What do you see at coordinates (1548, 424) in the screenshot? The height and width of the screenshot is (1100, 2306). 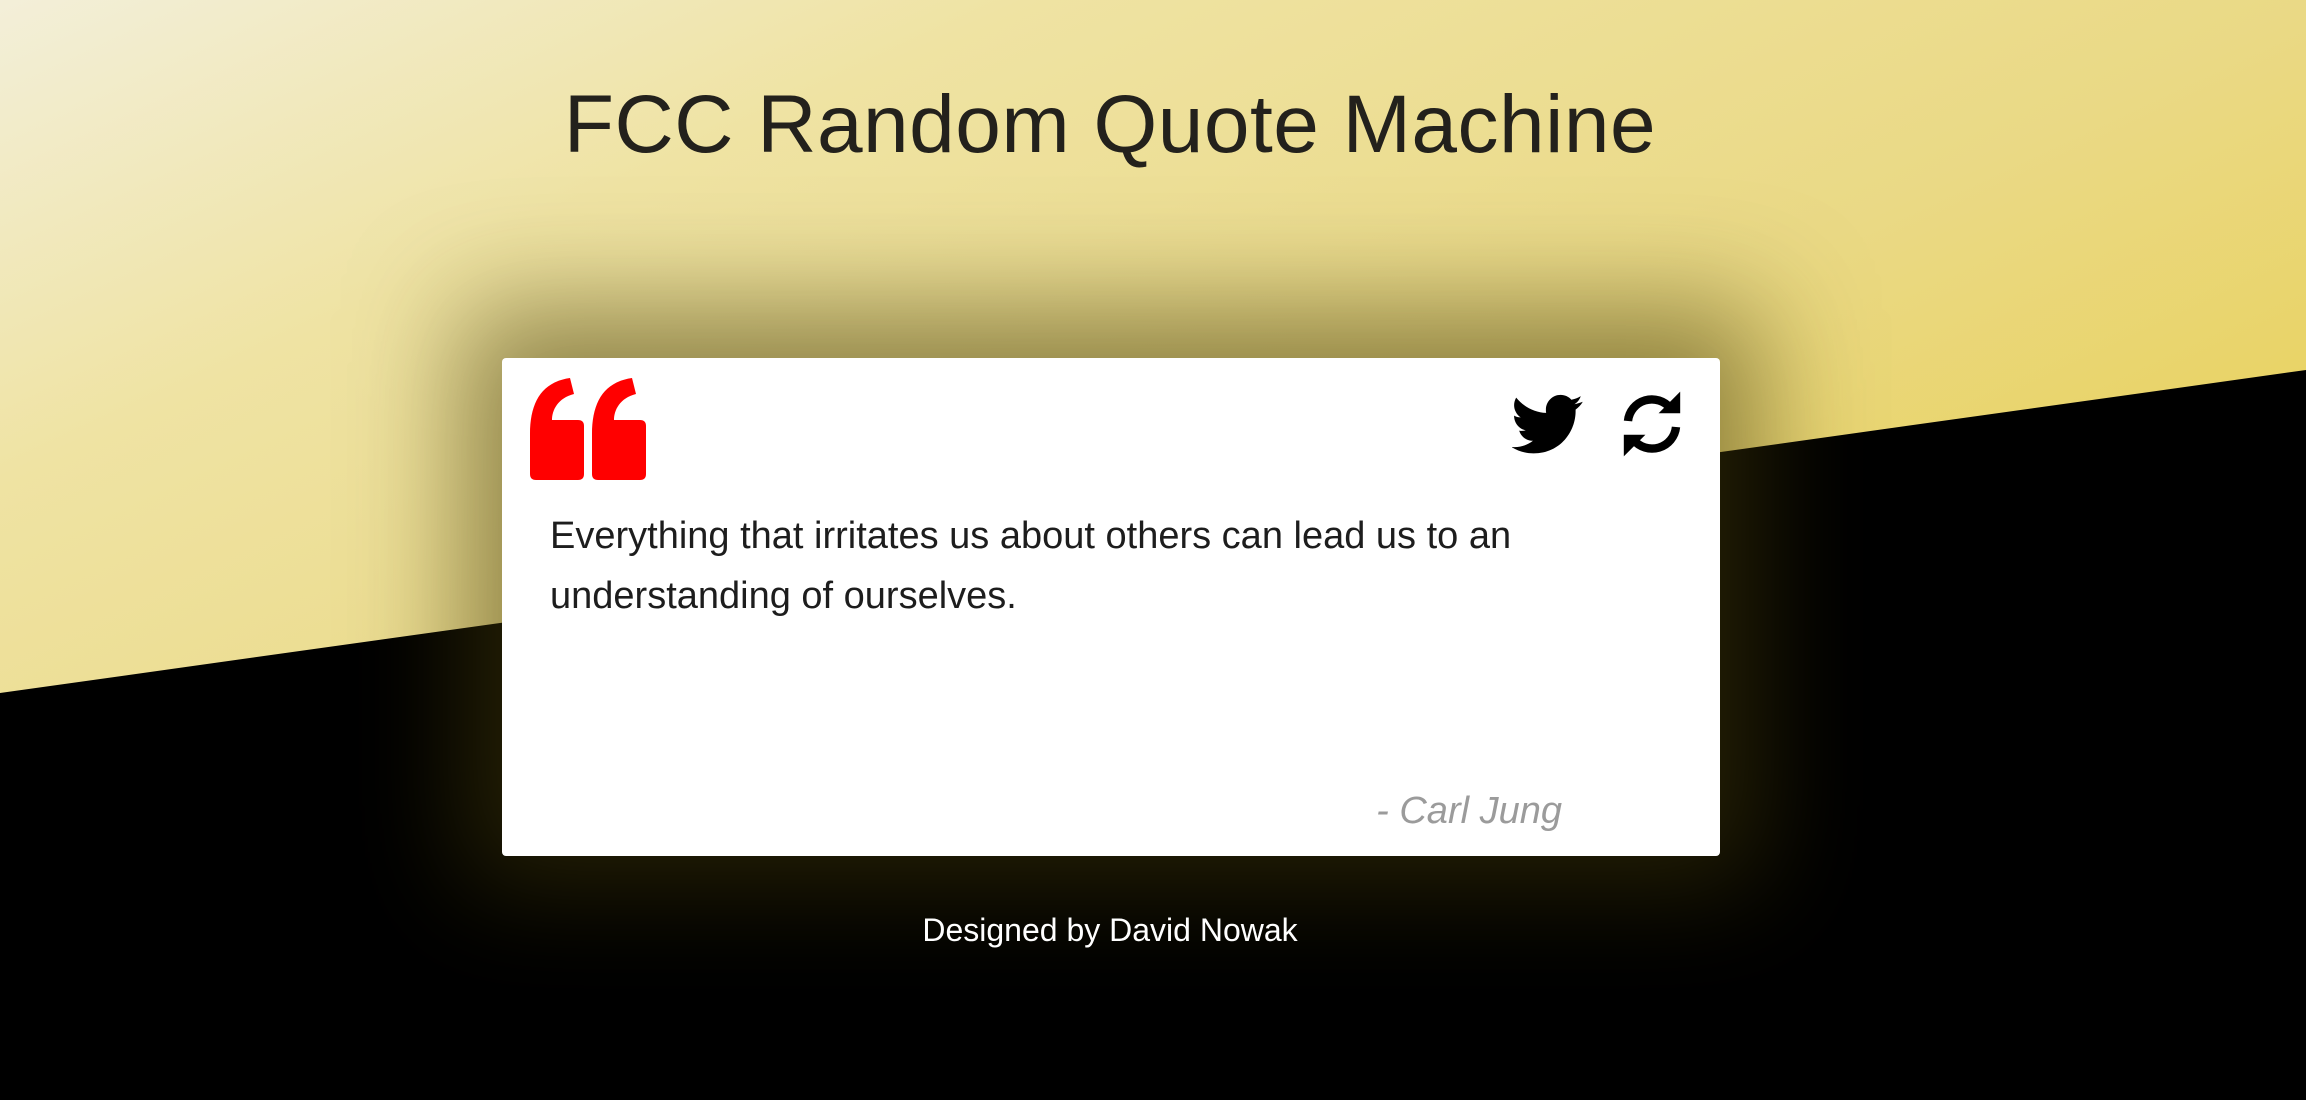 I see `twitter-icon` at bounding box center [1548, 424].